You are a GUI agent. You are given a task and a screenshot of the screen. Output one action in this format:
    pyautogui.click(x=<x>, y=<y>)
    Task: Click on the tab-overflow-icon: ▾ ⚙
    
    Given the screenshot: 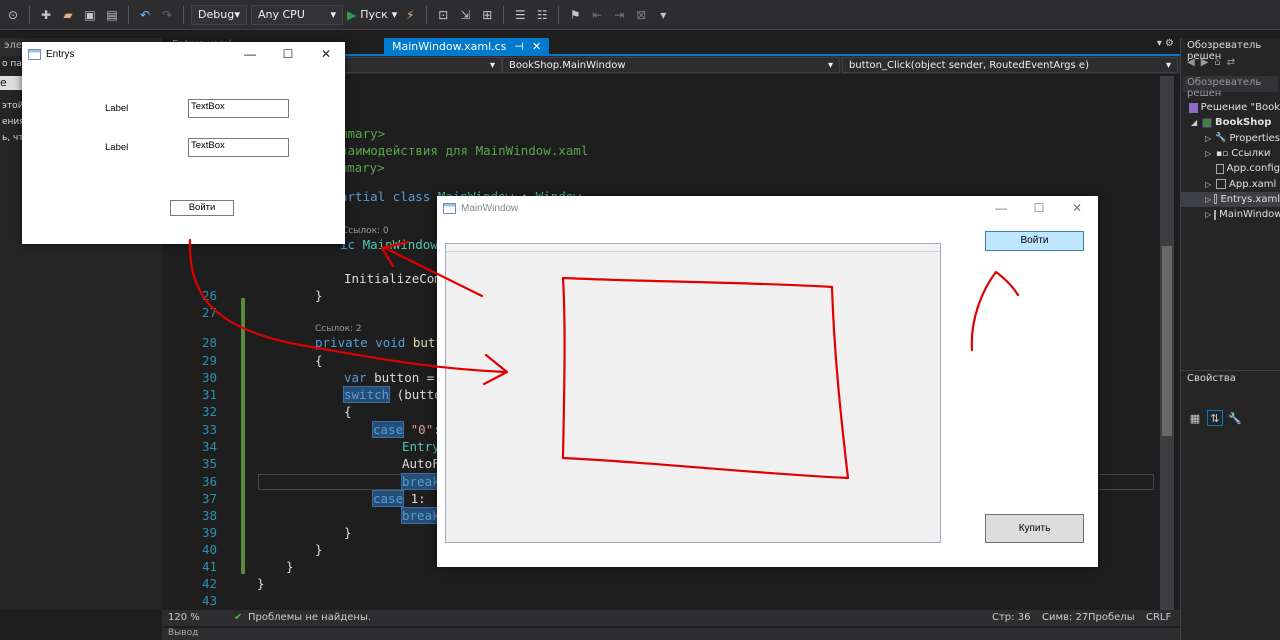 What is the action you would take?
    pyautogui.click(x=1165, y=43)
    